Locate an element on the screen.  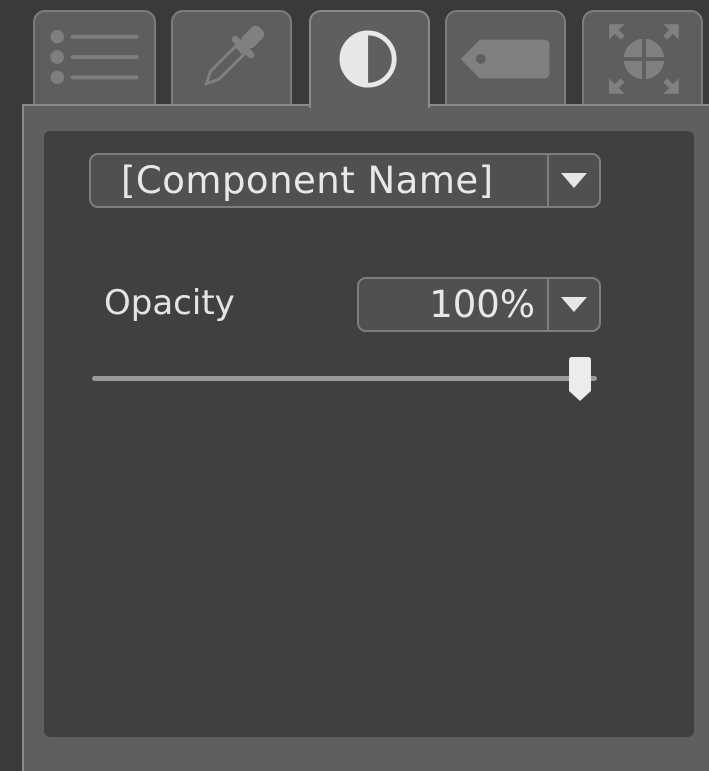
contrast-half-circle-icon is located at coordinates (369, 60).